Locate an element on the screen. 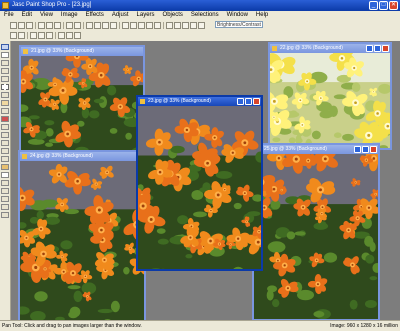 The height and width of the screenshot is (331, 400). app-icon is located at coordinates (5, 5).